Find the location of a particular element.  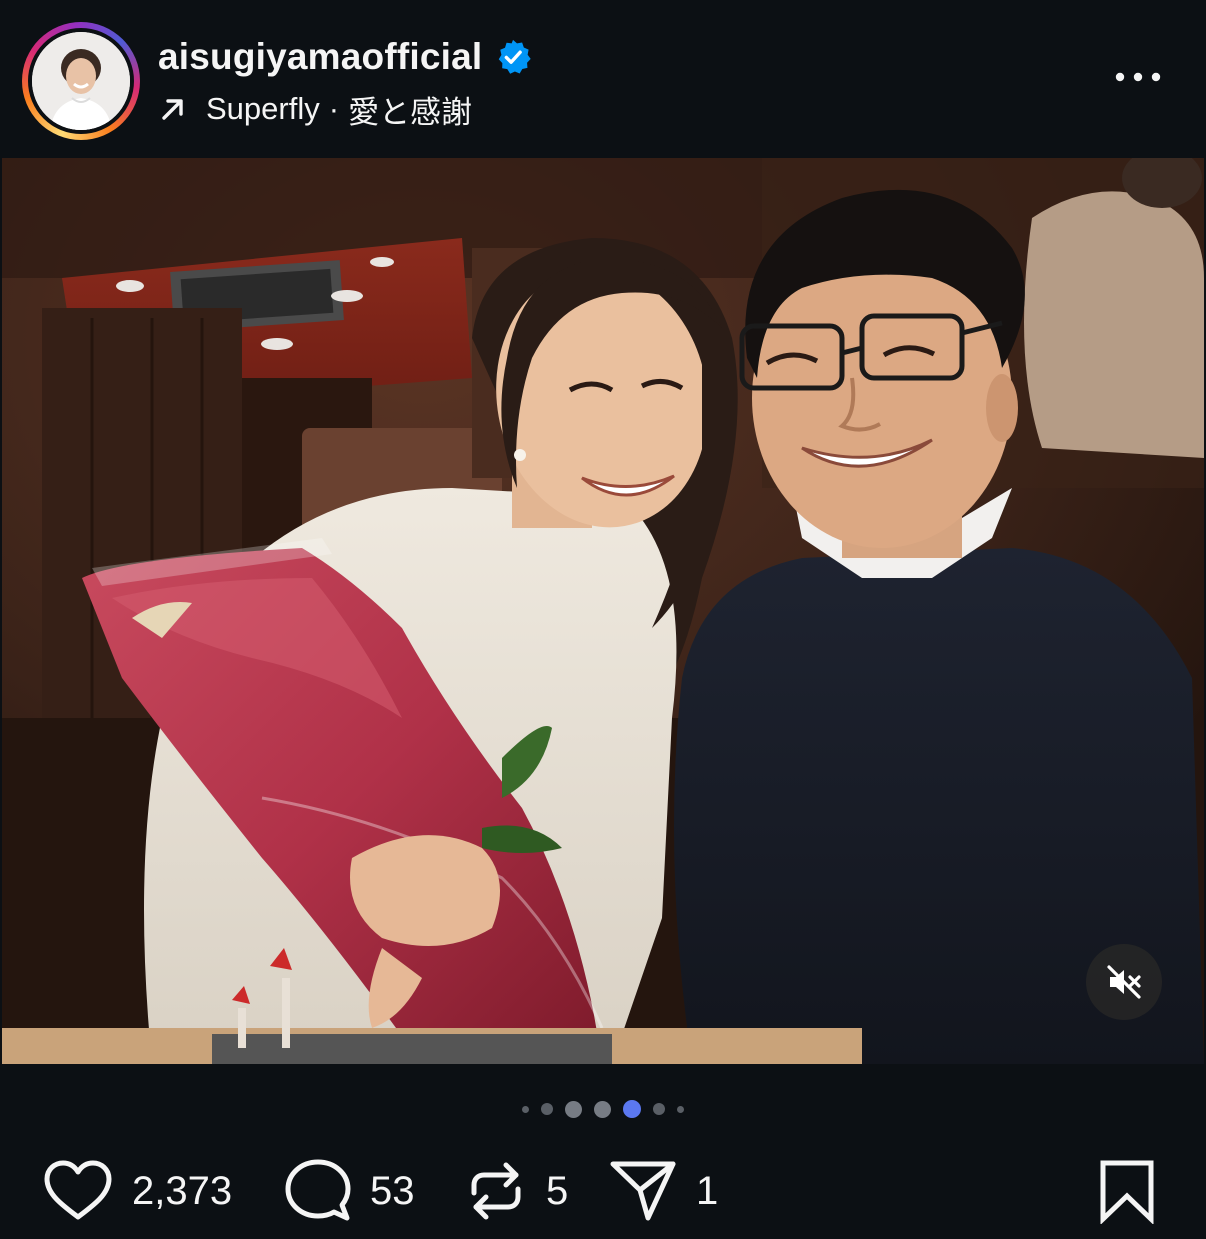

like-count: 2,373 is located at coordinates (182, 1190).